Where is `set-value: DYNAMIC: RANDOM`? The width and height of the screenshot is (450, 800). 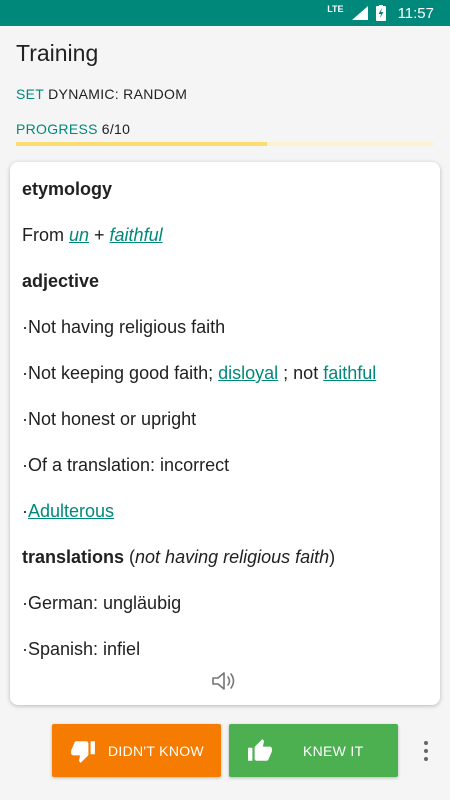
set-value: DYNAMIC: RANDOM is located at coordinates (118, 93).